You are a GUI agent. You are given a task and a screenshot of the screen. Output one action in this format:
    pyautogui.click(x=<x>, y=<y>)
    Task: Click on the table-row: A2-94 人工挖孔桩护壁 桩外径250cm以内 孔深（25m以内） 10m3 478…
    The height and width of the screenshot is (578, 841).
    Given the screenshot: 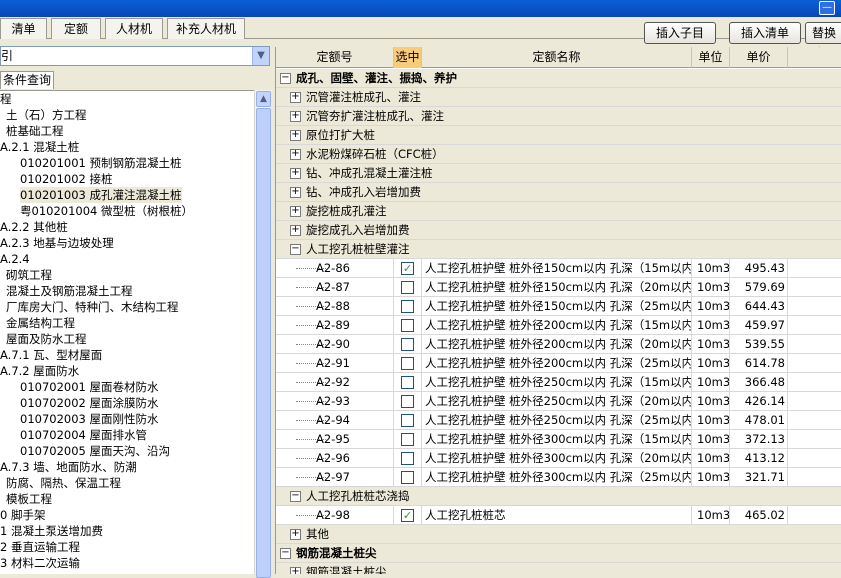 What is the action you would take?
    pyautogui.click(x=558, y=420)
    